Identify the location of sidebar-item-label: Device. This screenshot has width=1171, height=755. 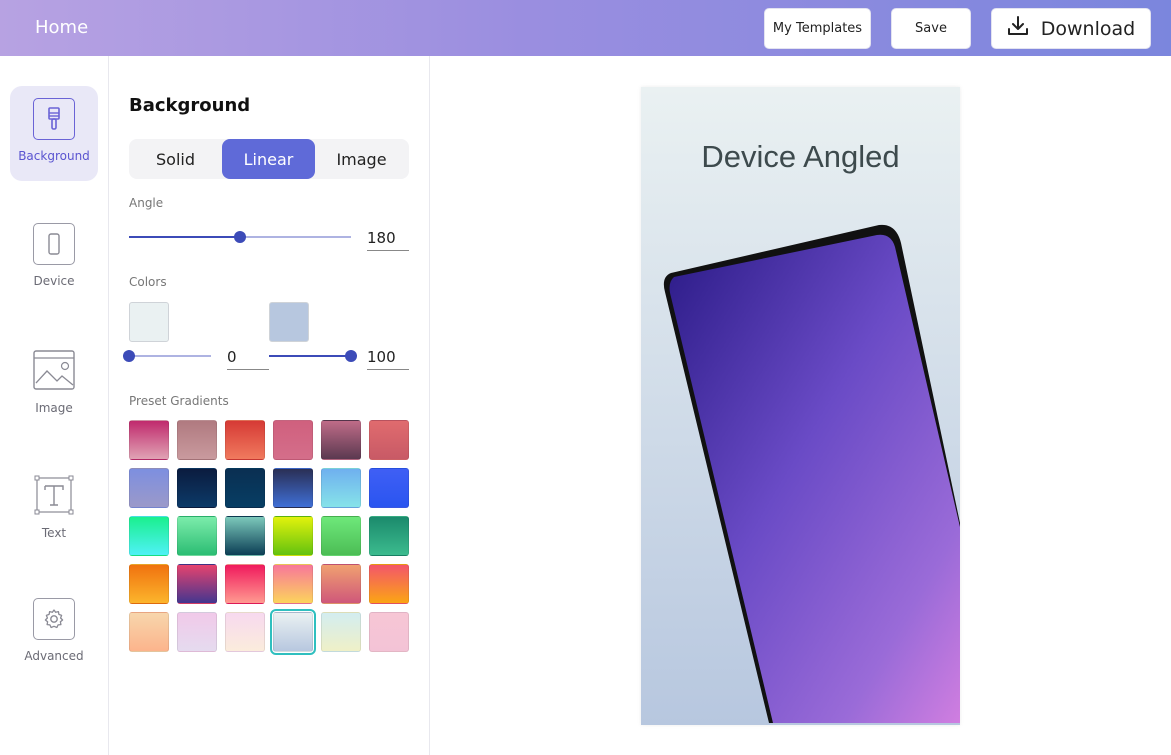
(54, 281).